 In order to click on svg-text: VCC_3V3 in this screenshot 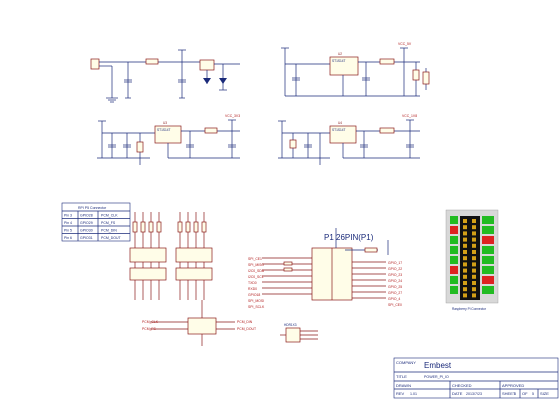, I will do `click(232, 116)`.